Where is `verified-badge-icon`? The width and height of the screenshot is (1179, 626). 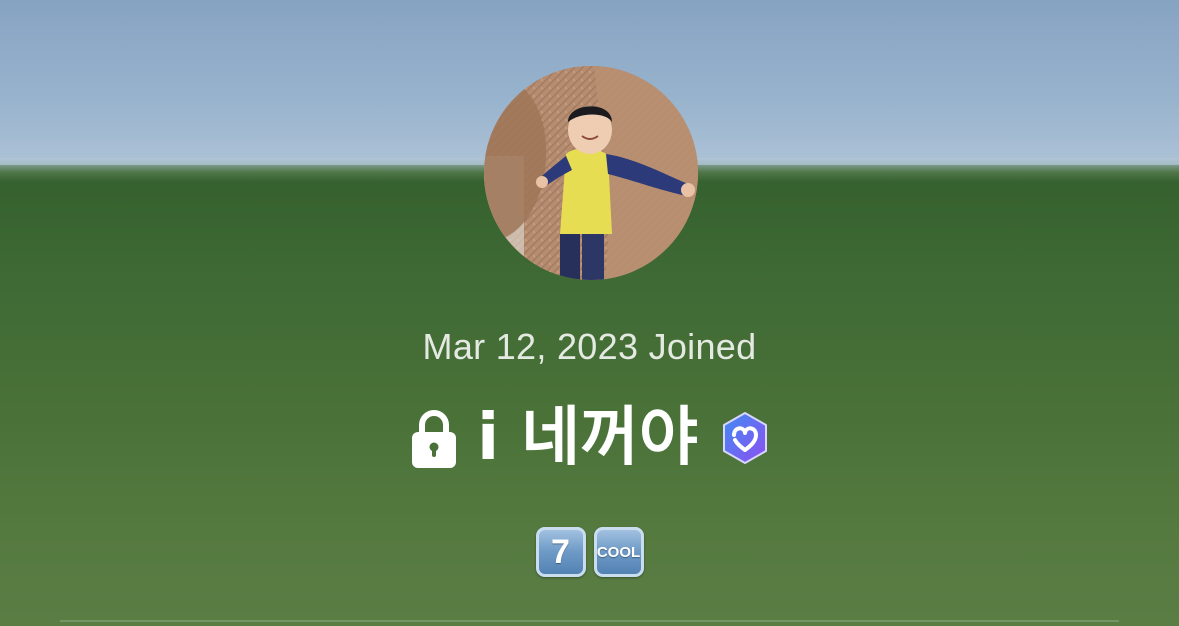
verified-badge-icon is located at coordinates (745, 438).